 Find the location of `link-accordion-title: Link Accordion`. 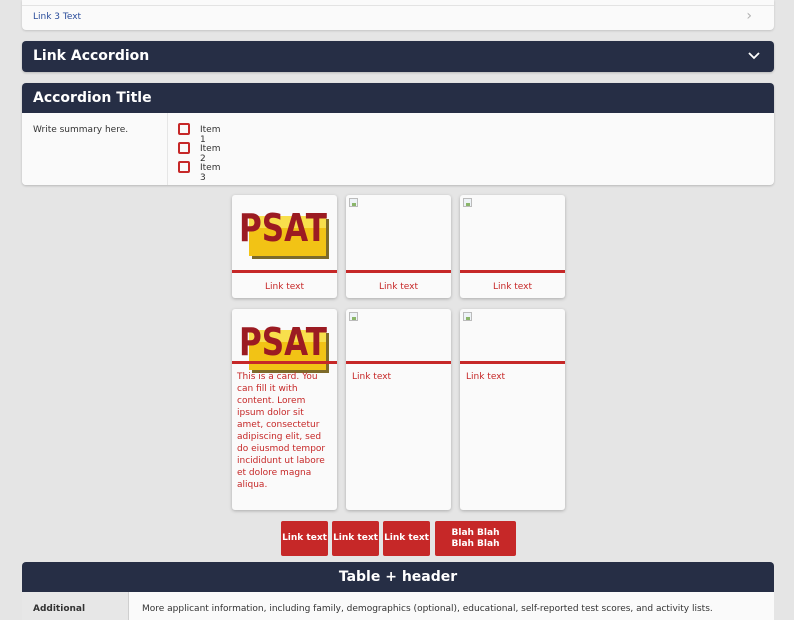

link-accordion-title: Link Accordion is located at coordinates (91, 56).